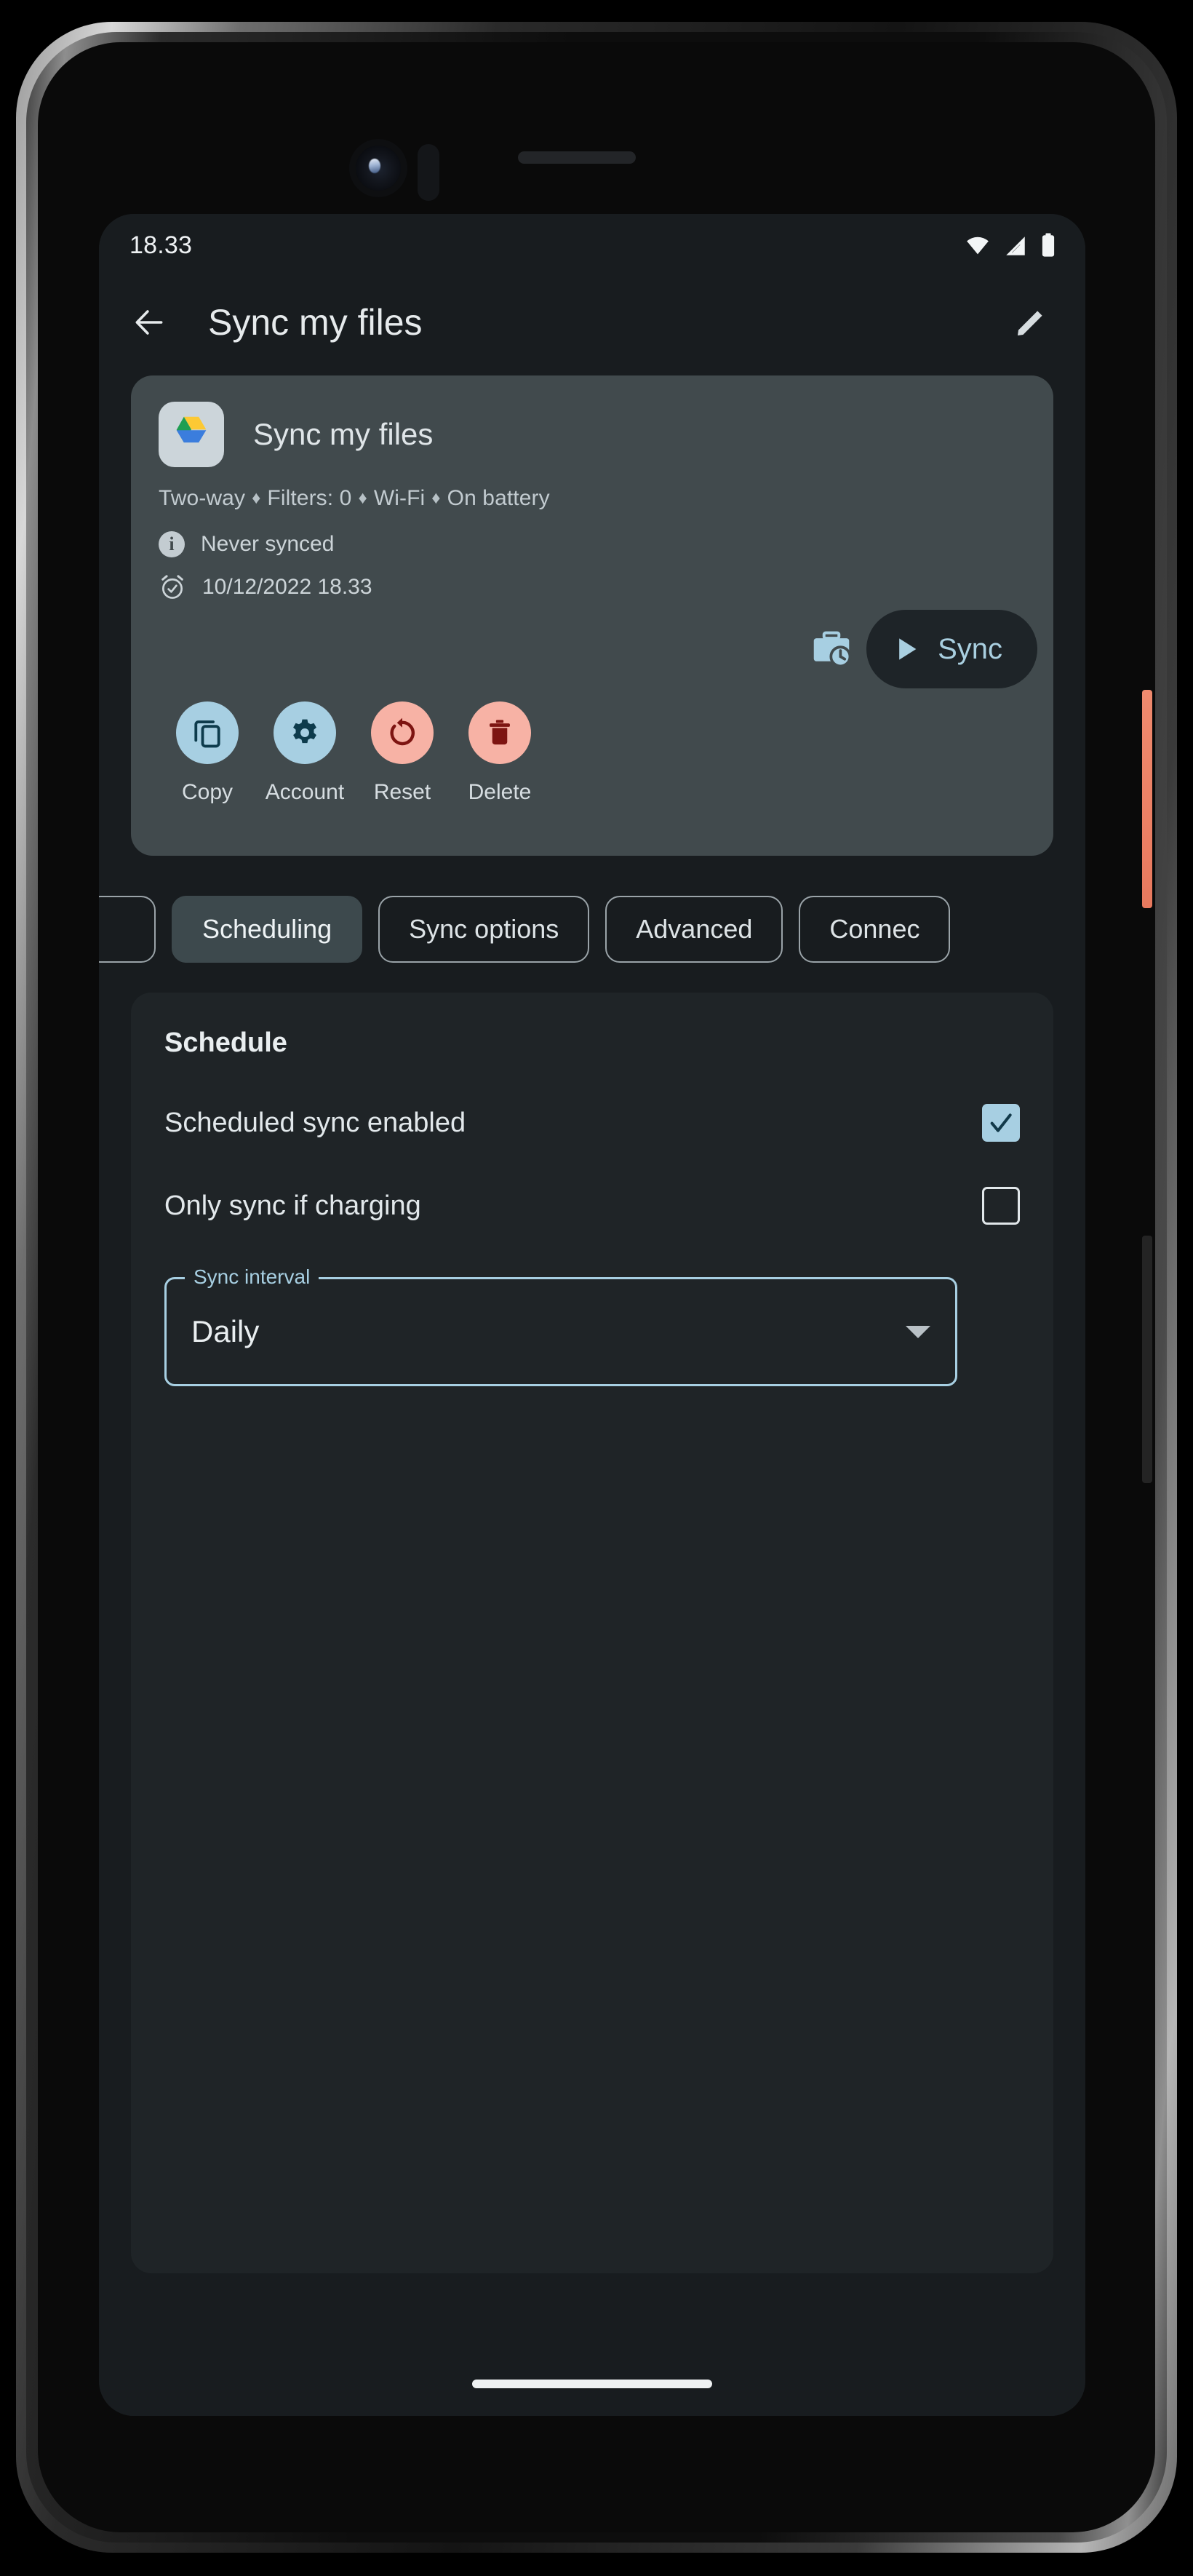 Image resolution: width=1193 pixels, height=2576 pixels. What do you see at coordinates (592, 489) in the screenshot?
I see `folder-pair-details: Two-way ♦ Filters: 0 ♦ Wi-Fi ♦ On battery` at bounding box center [592, 489].